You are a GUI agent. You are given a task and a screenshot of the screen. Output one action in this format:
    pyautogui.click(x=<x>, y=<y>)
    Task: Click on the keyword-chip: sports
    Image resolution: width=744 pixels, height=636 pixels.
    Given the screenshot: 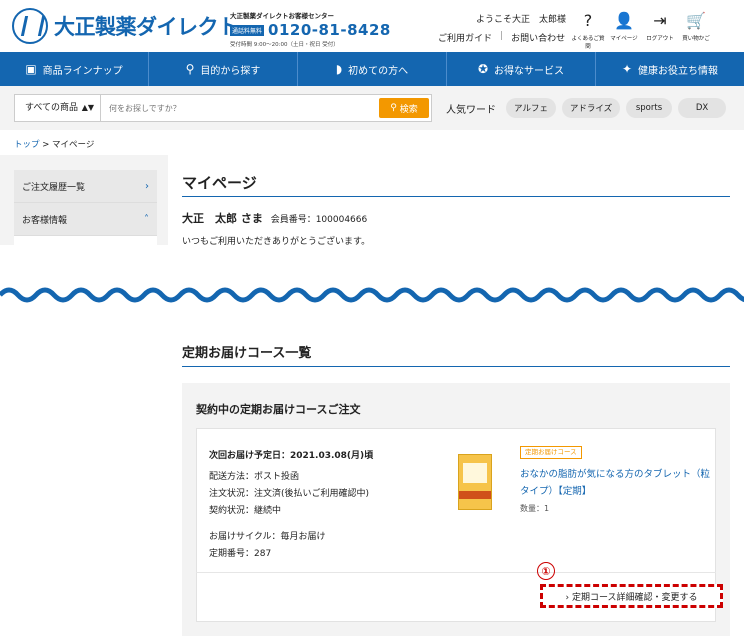 What is the action you would take?
    pyautogui.click(x=649, y=108)
    